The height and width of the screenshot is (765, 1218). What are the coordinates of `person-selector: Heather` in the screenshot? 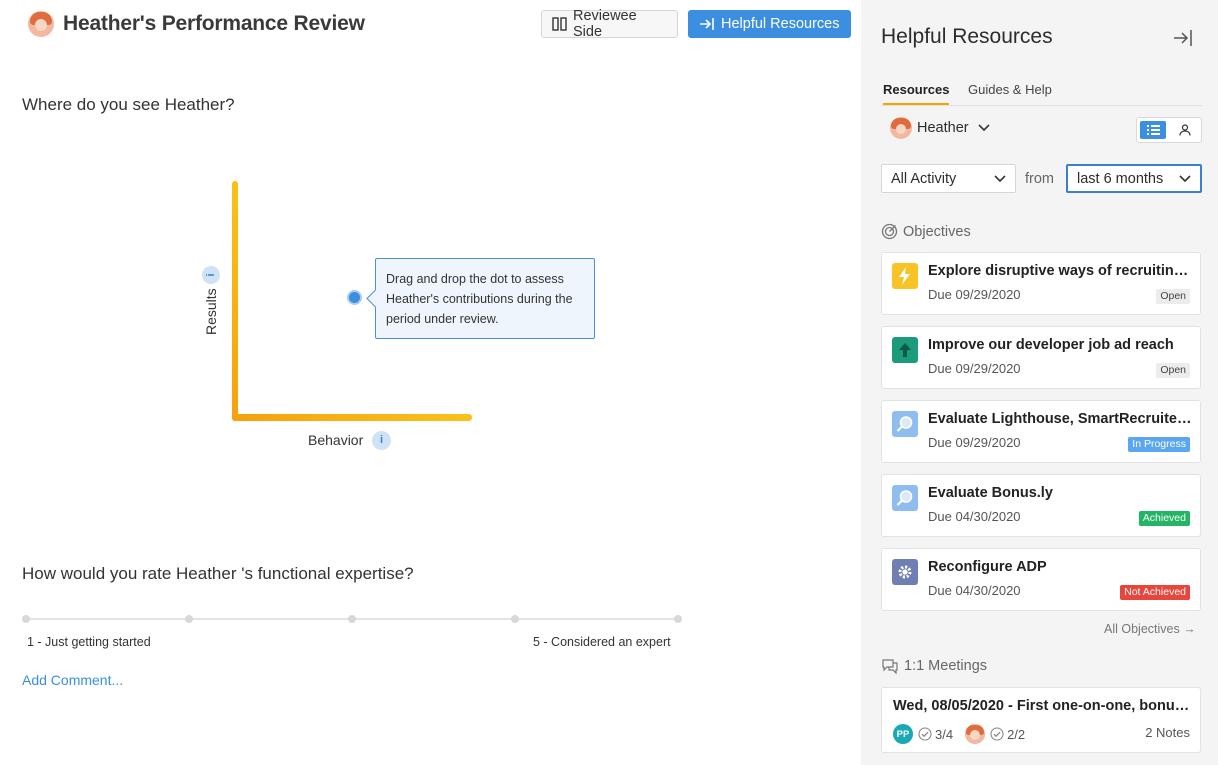 It's located at (940, 128).